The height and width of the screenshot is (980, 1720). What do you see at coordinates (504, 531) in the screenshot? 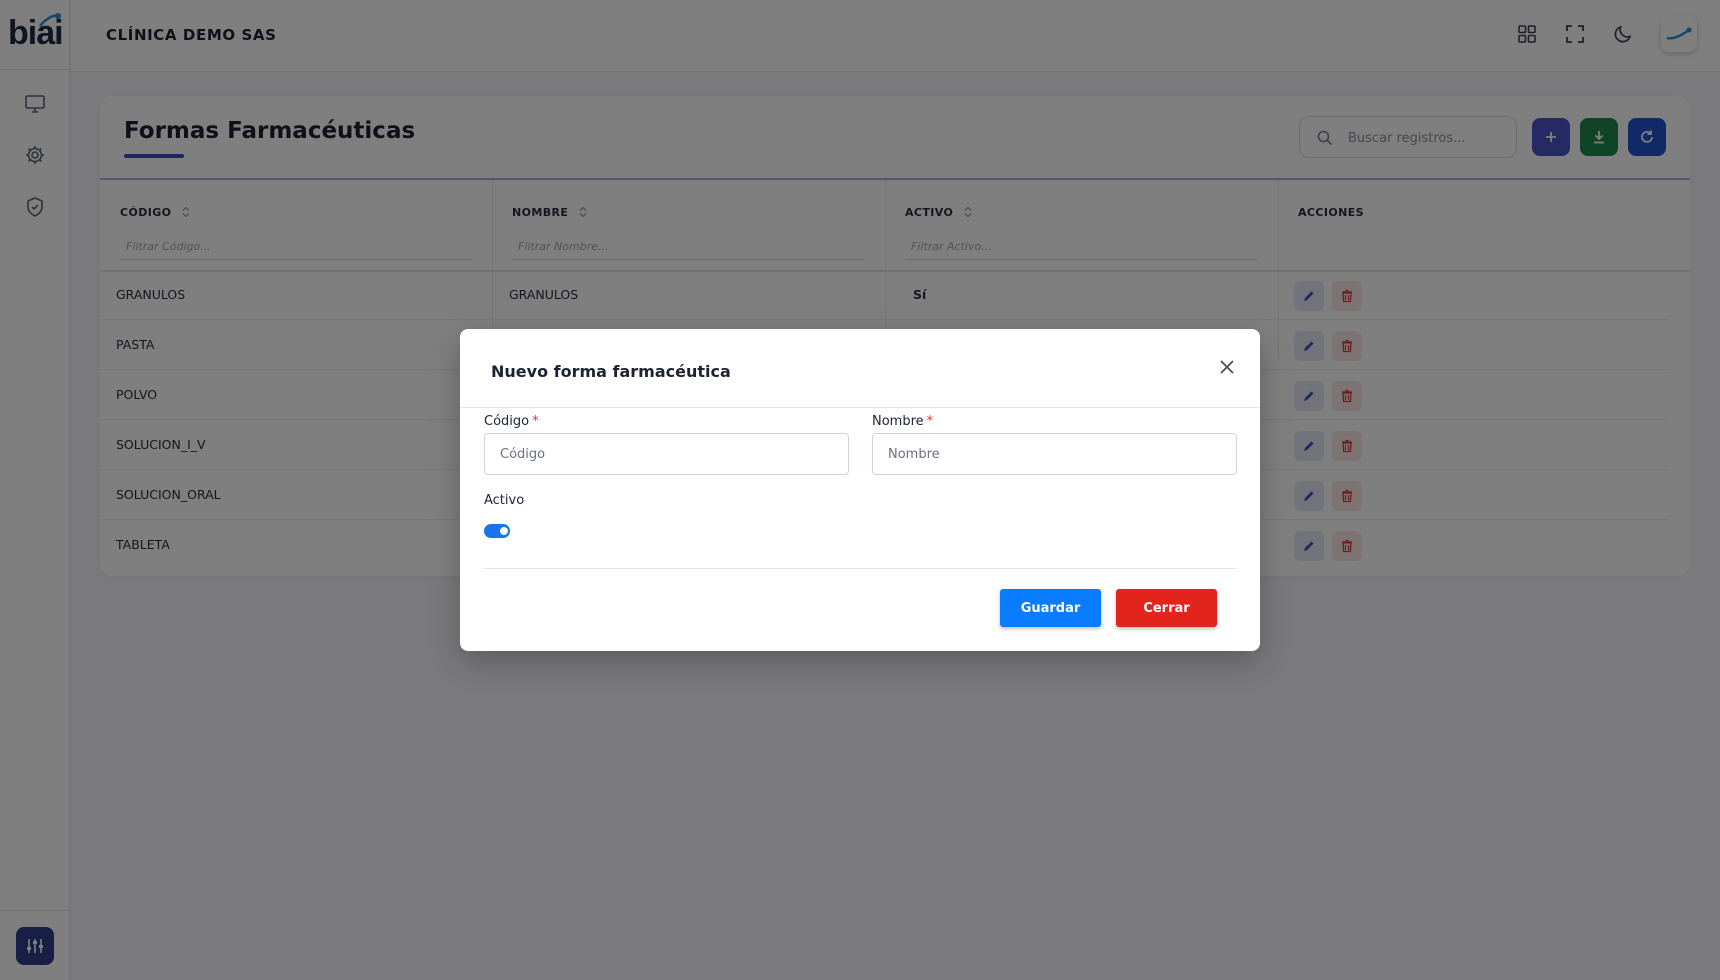
I see `toggle-knob` at bounding box center [504, 531].